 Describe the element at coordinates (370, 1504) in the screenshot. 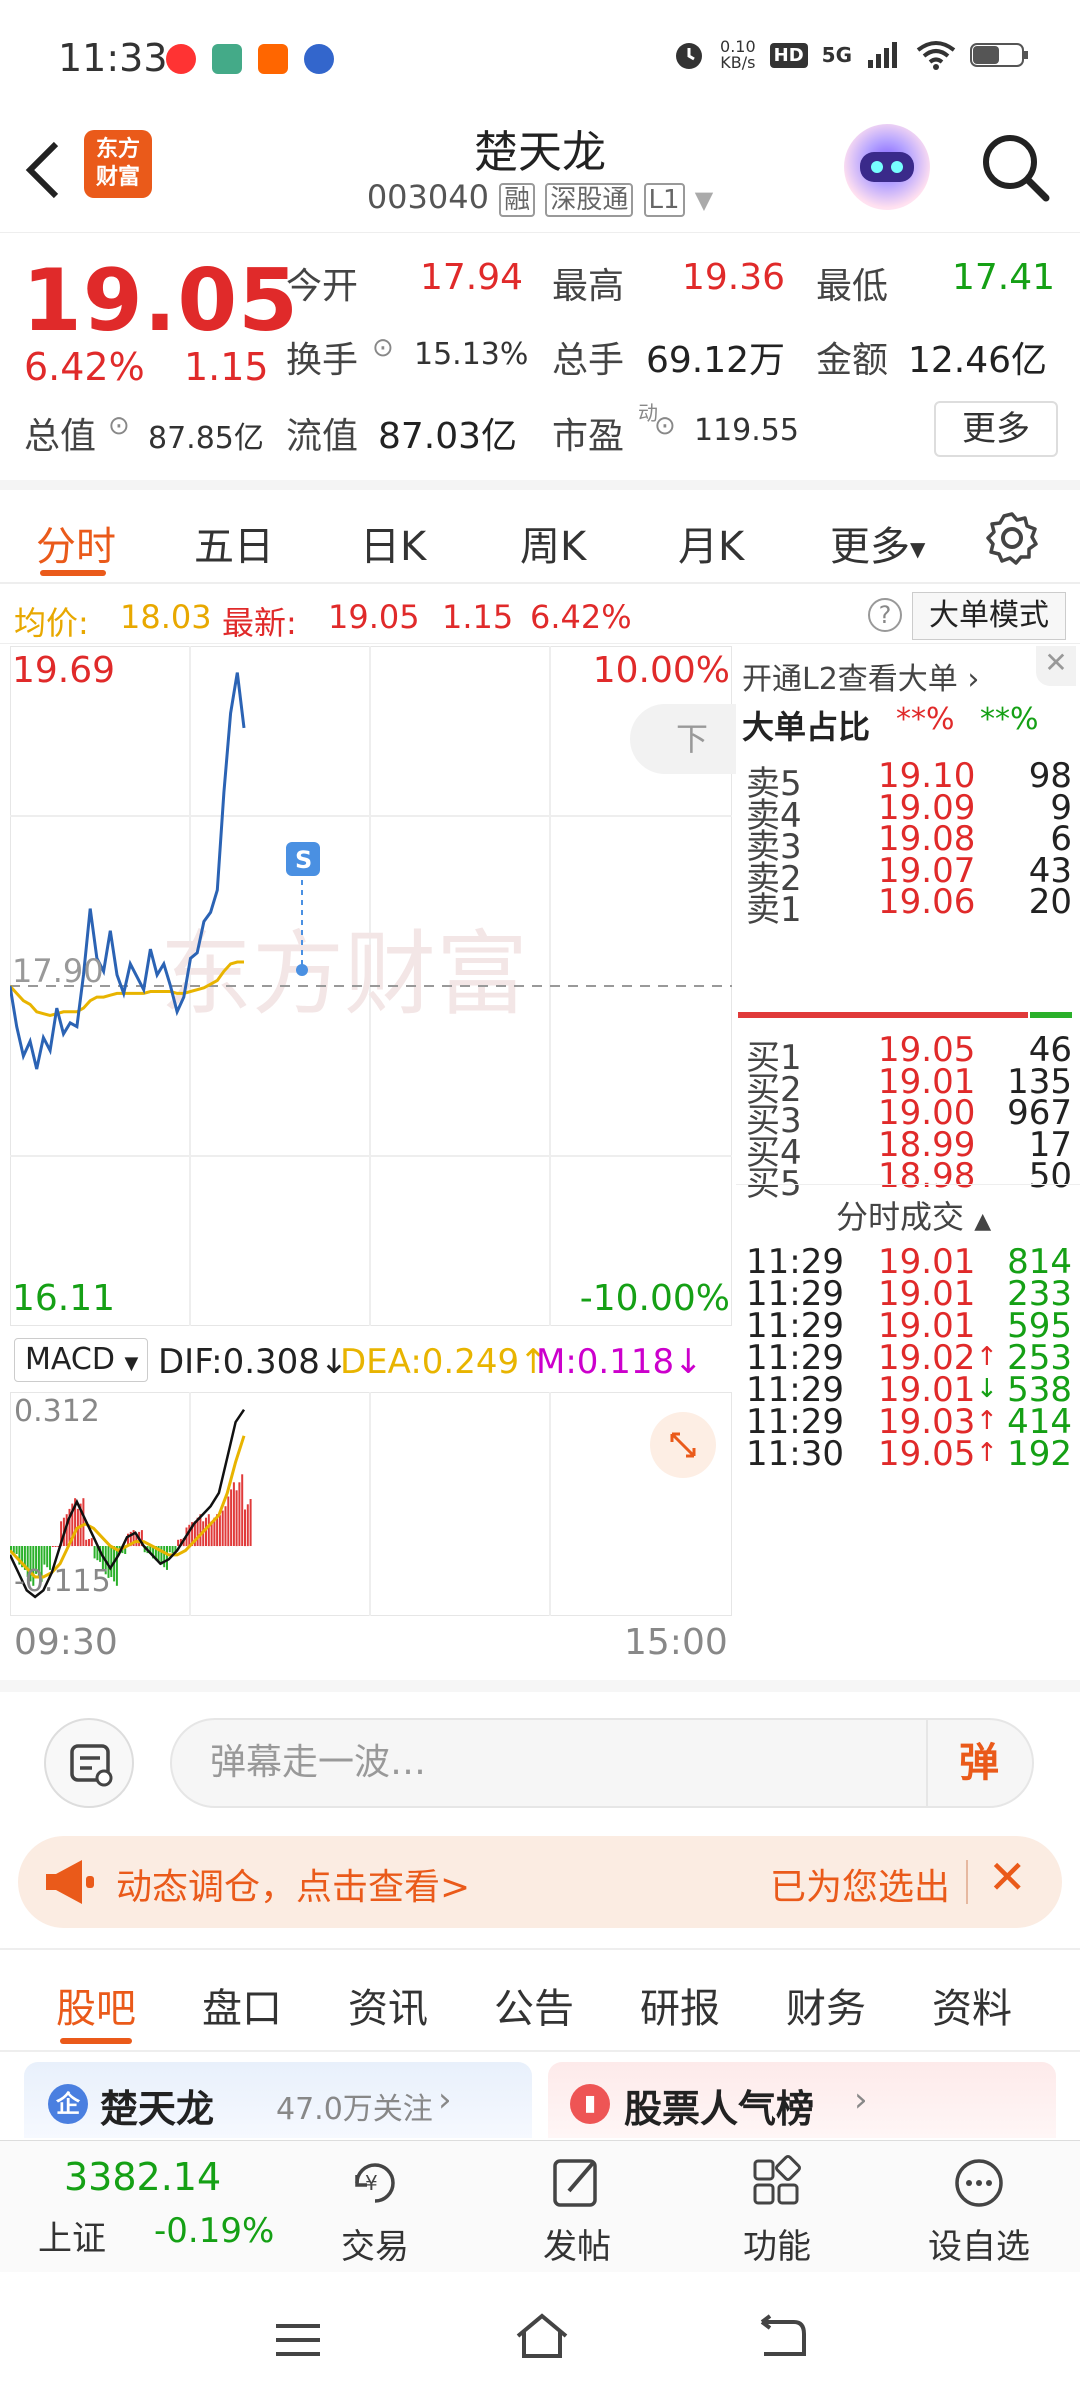

I see `macd-chart: 0.312 -0.115` at that location.